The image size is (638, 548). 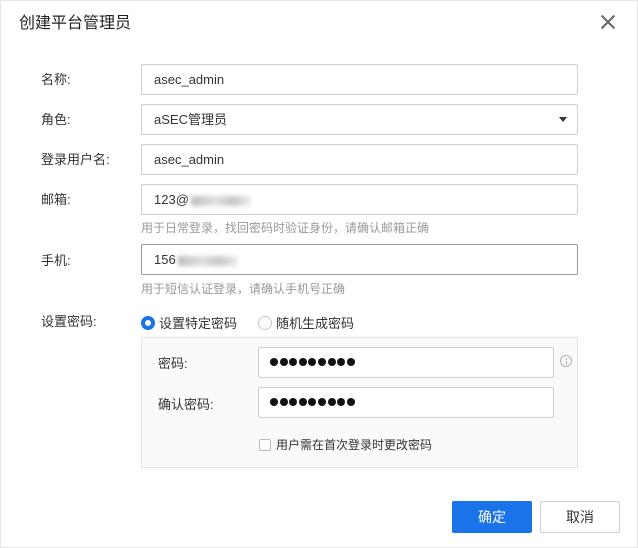 What do you see at coordinates (406, 402) in the screenshot?
I see `confirm-password-input` at bounding box center [406, 402].